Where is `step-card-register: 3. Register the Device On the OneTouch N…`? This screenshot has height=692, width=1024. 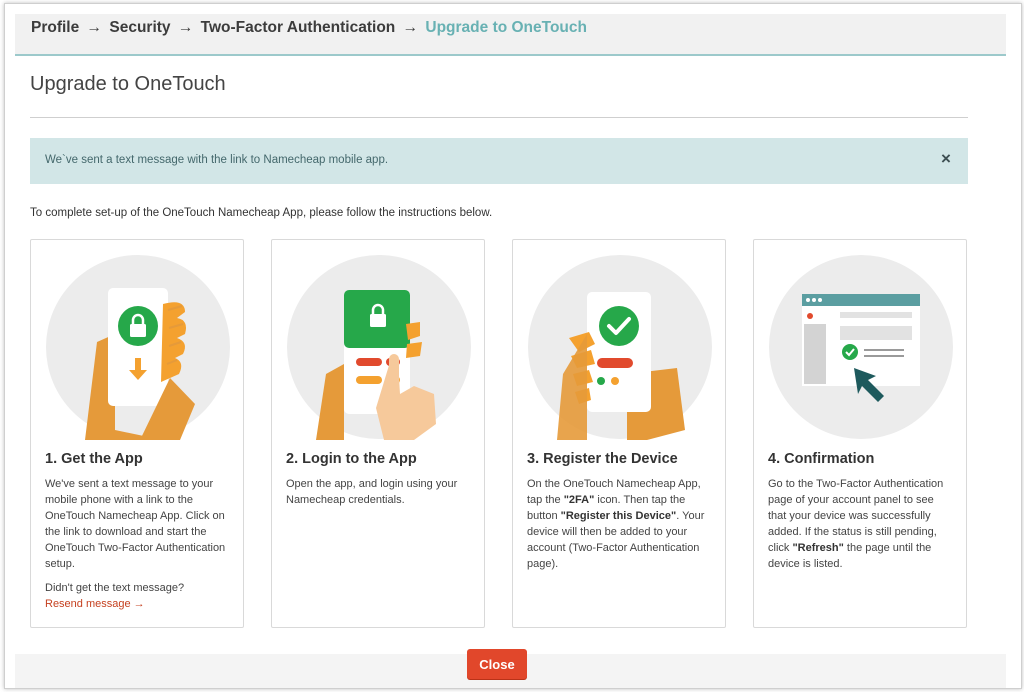 step-card-register: 3. Register the Device On the OneTouch N… is located at coordinates (619, 433).